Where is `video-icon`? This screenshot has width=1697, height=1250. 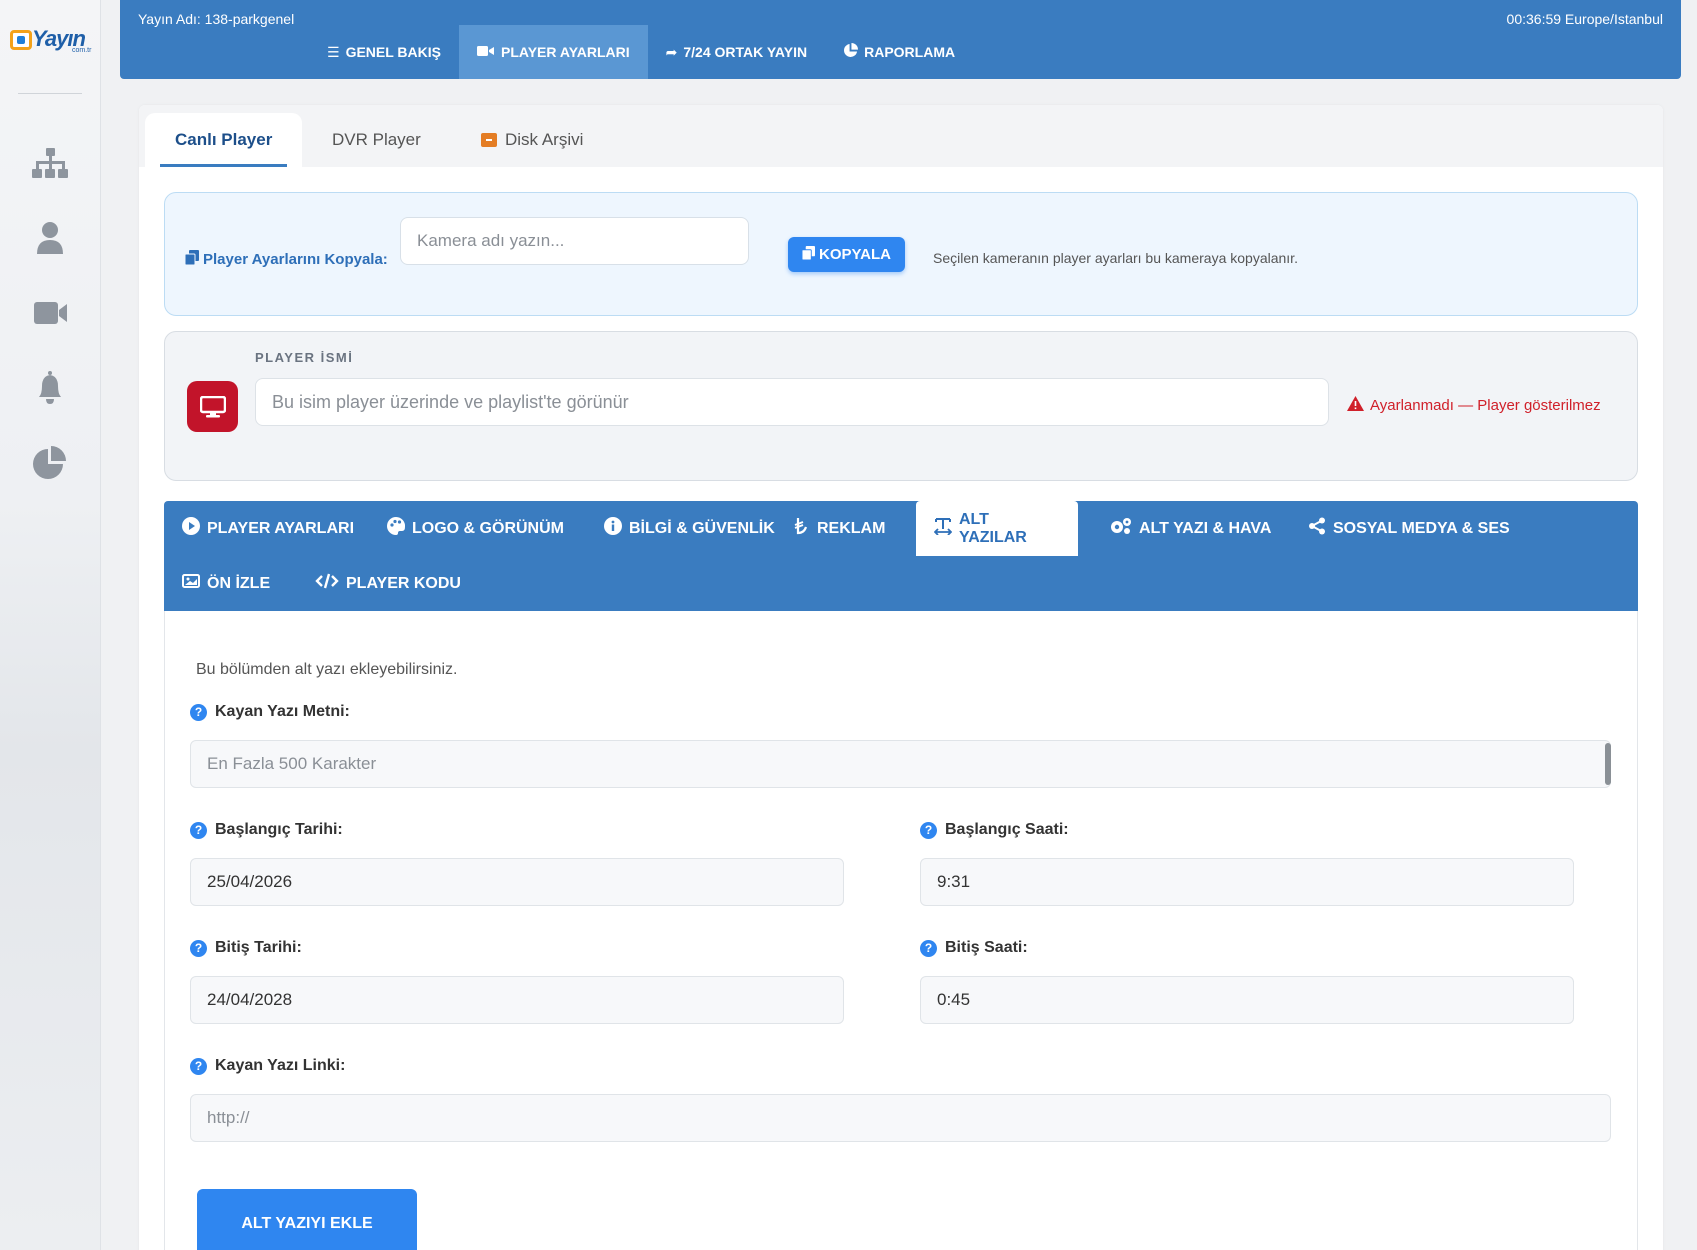 video-icon is located at coordinates (486, 52).